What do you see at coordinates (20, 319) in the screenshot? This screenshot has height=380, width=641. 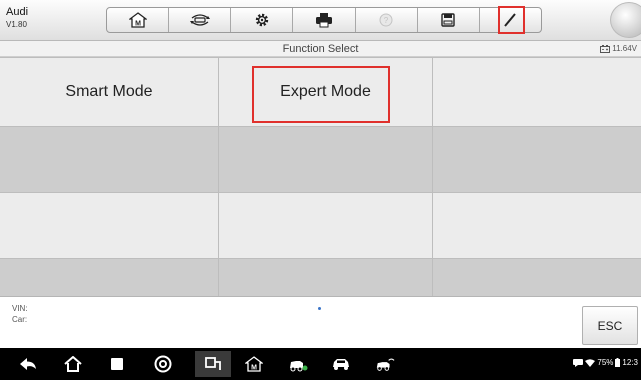 I see `car-label: Car:` at bounding box center [20, 319].